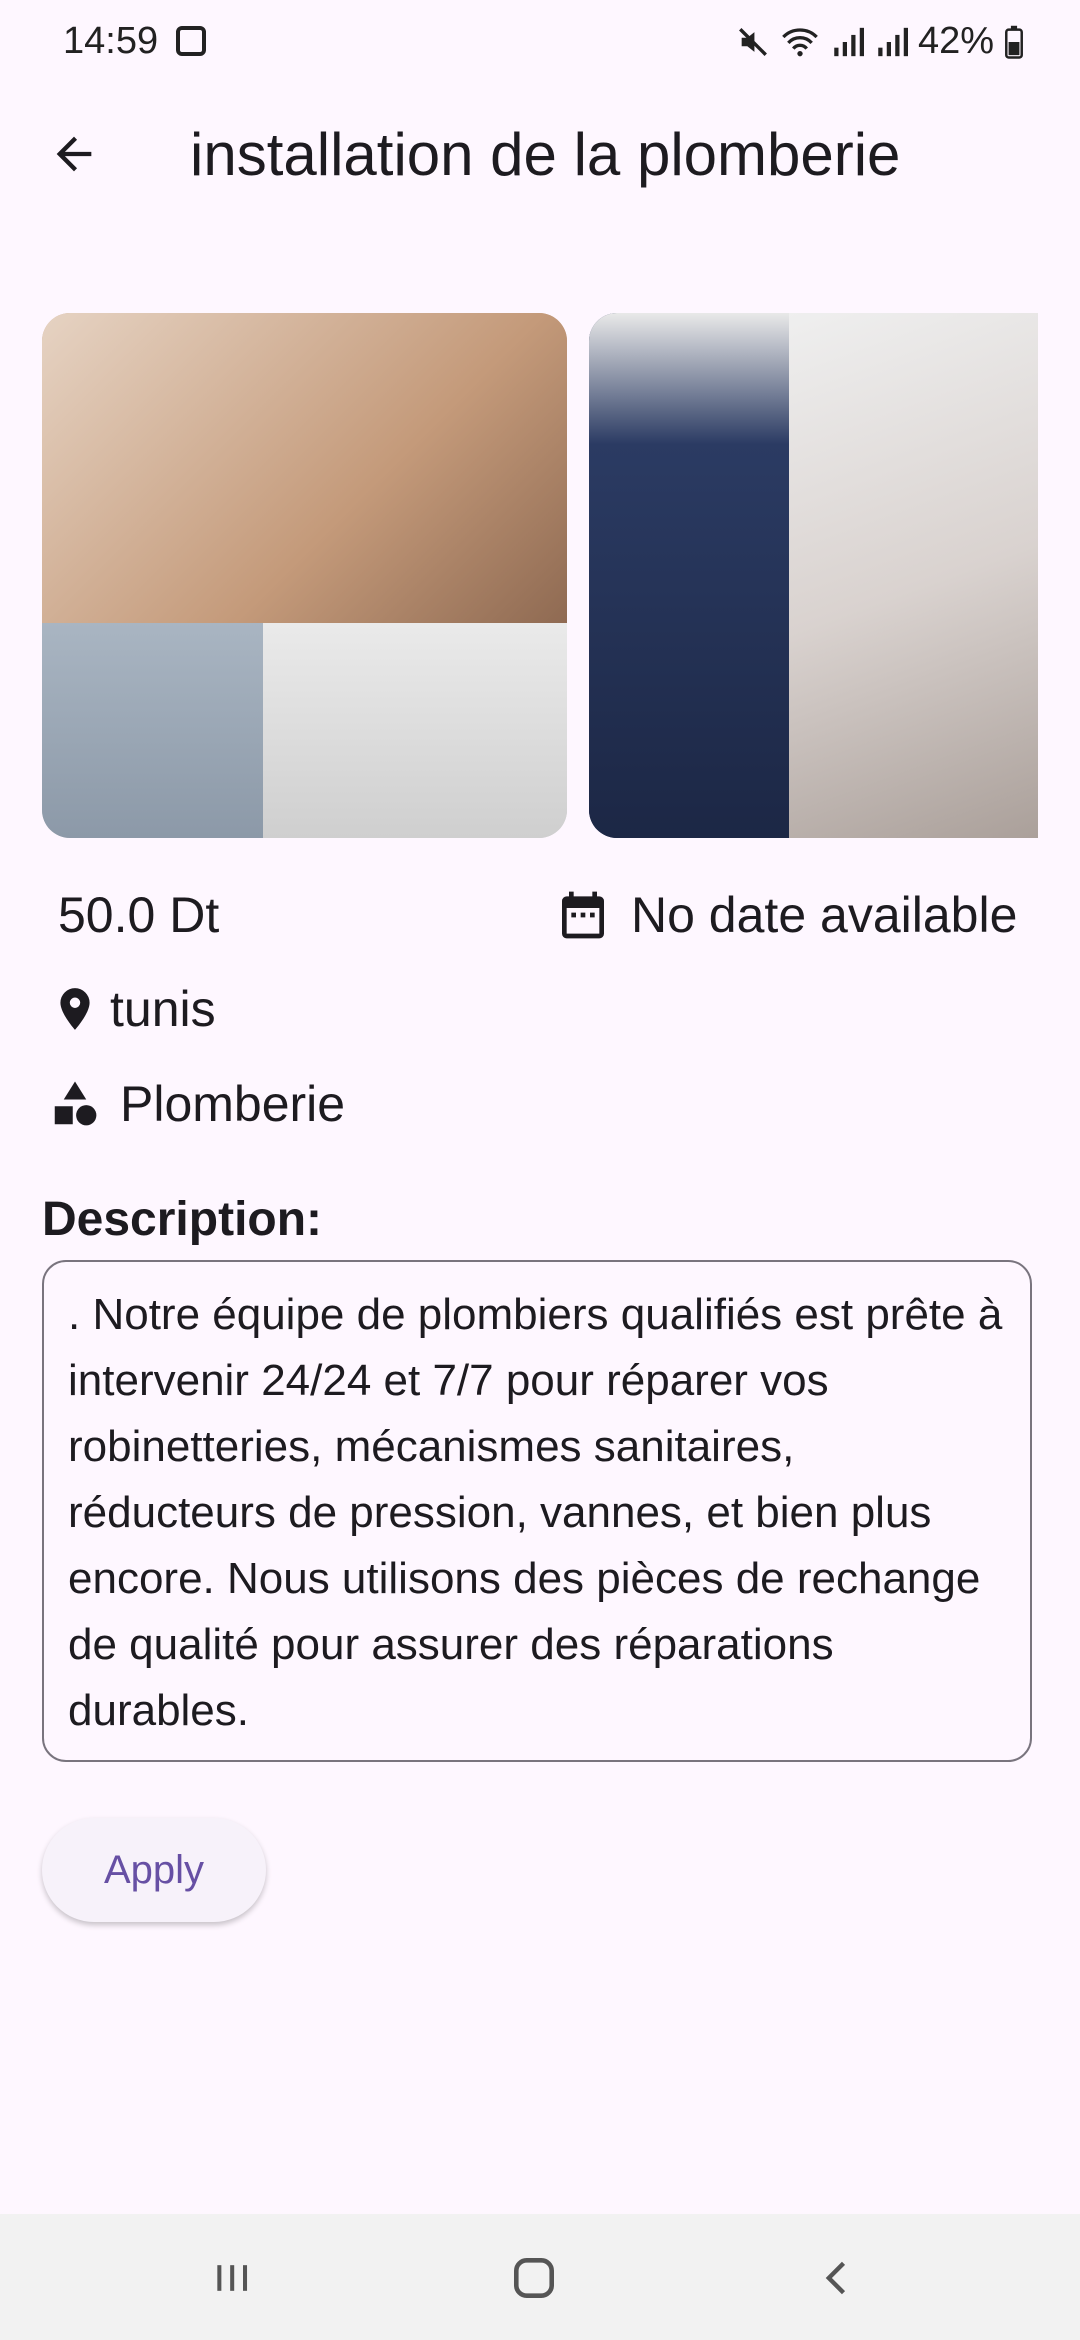  Describe the element at coordinates (800, 41) in the screenshot. I see `wifi-icon` at that location.